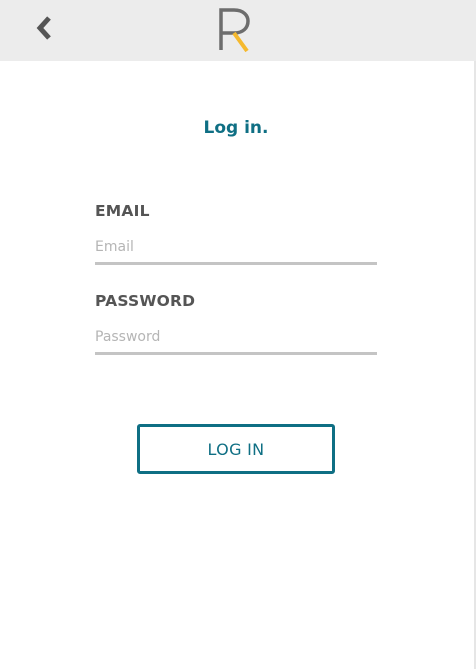  What do you see at coordinates (236, 338) in the screenshot?
I see `password-field` at bounding box center [236, 338].